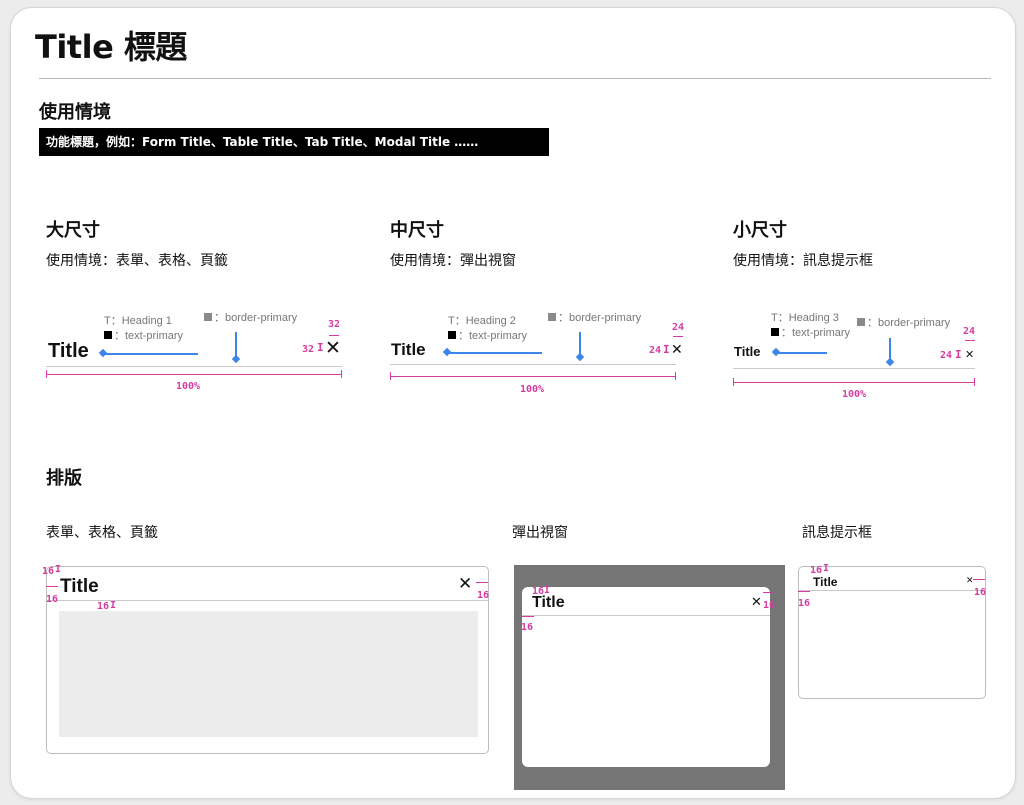 This screenshot has height=805, width=1024. What do you see at coordinates (892, 632) in the screenshot?
I see `layout-example-message: Title ✕` at bounding box center [892, 632].